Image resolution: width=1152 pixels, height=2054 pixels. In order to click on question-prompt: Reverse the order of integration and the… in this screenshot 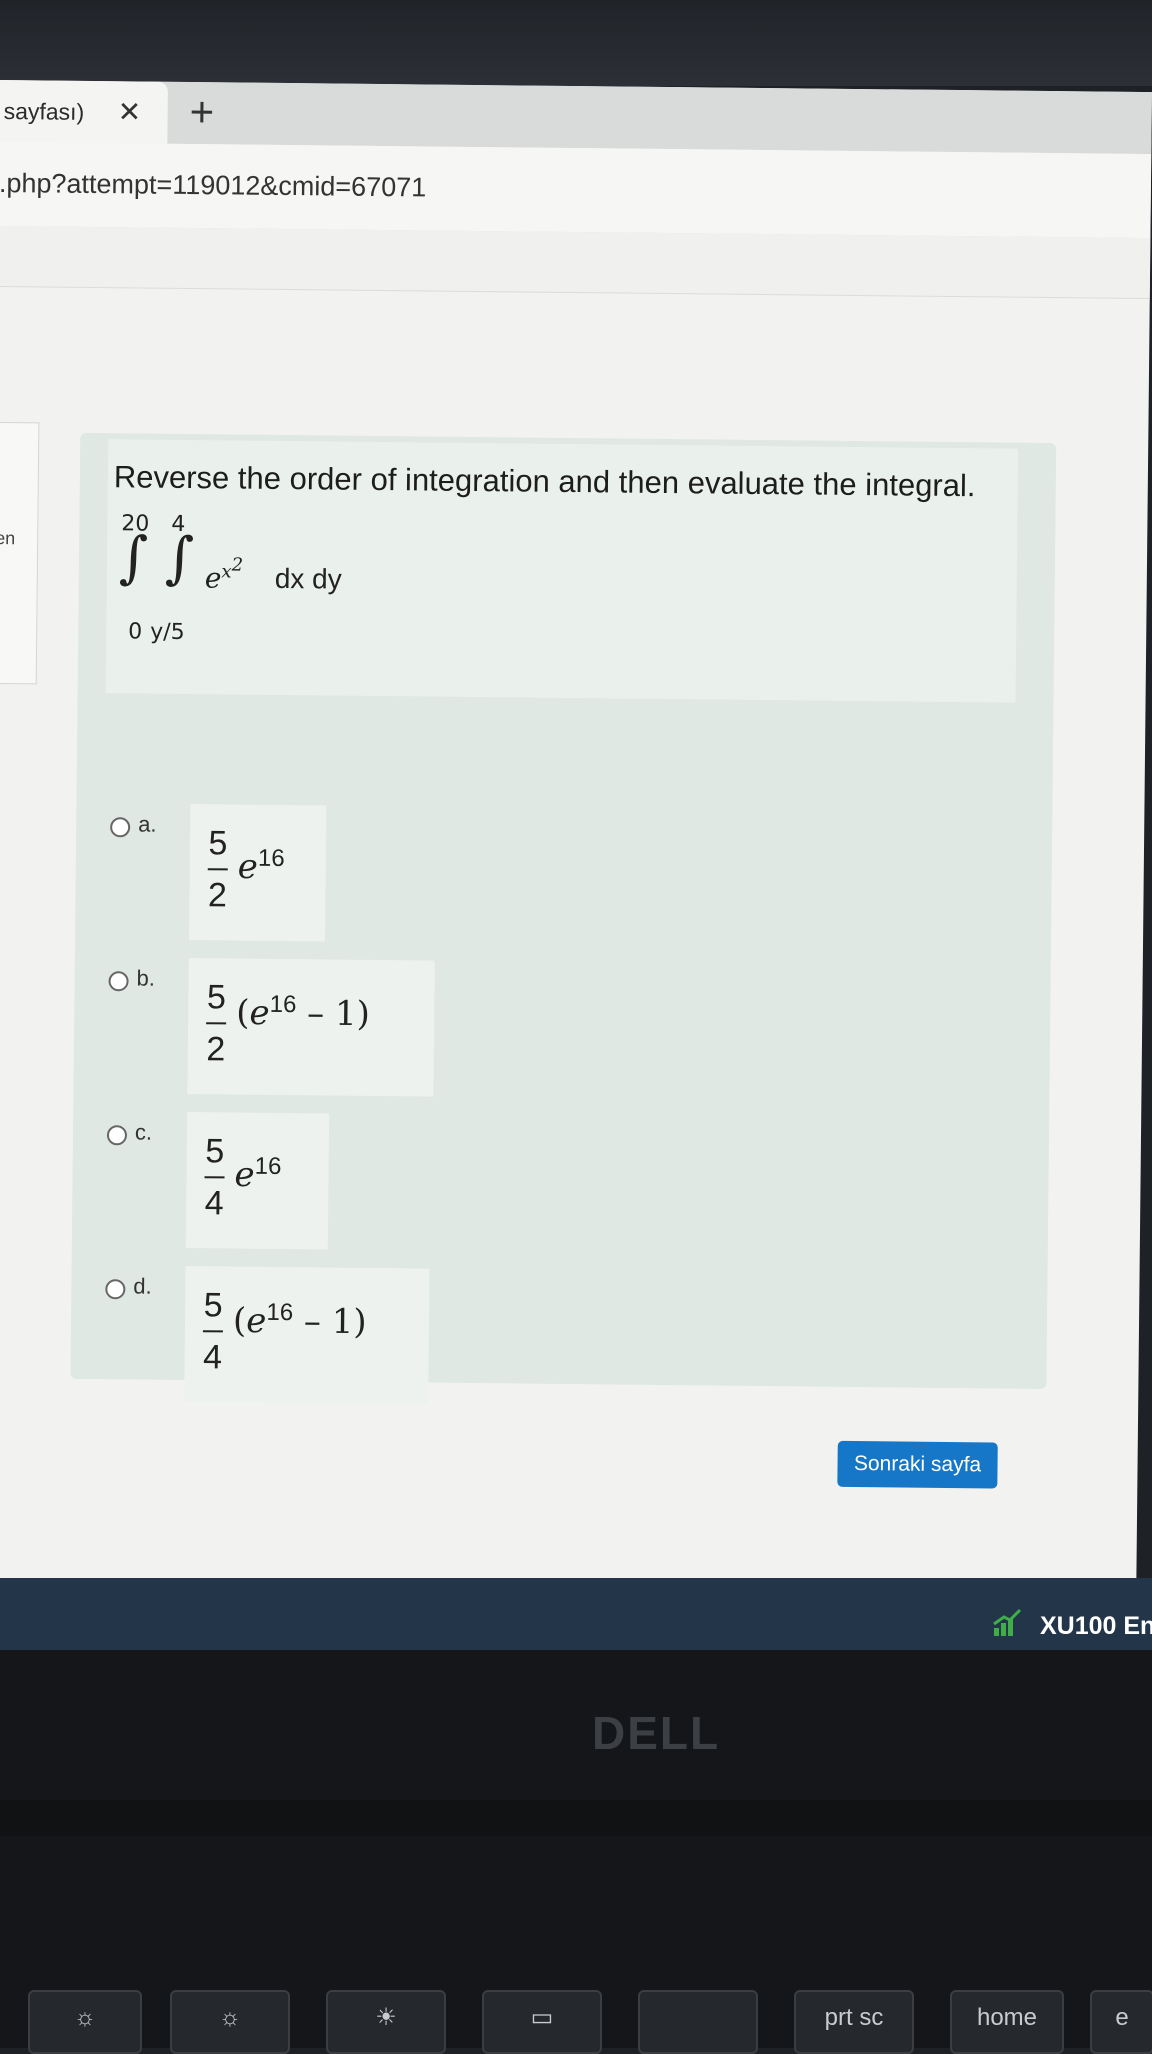, I will do `click(544, 481)`.